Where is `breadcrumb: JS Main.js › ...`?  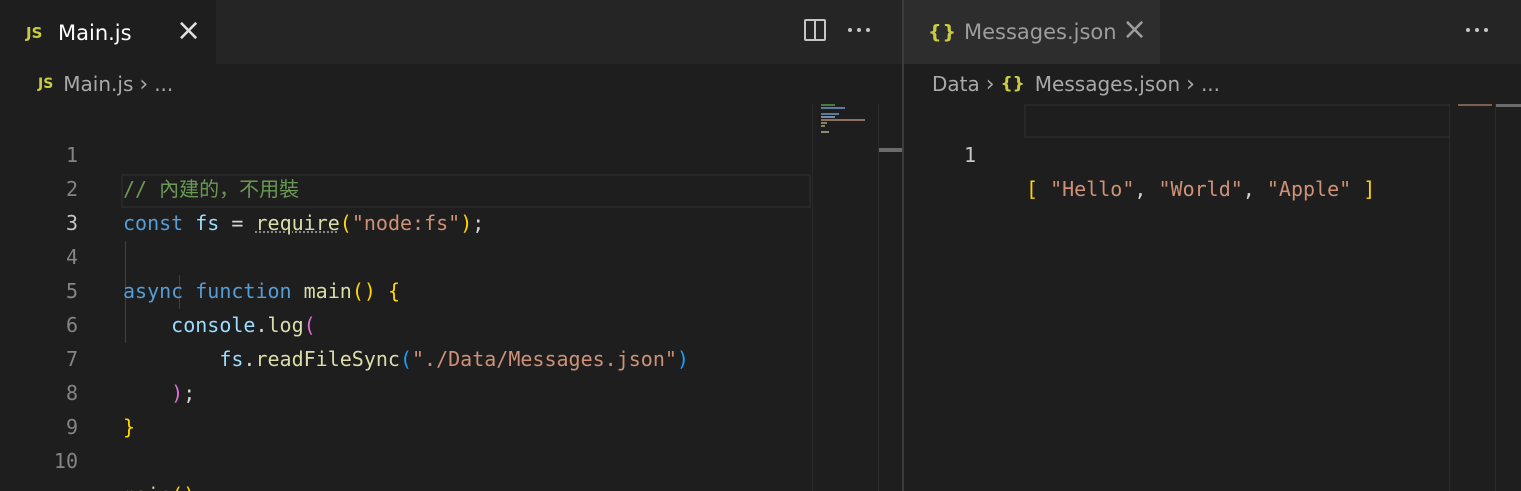
breadcrumb: JS Main.js › ... is located at coordinates (451, 84).